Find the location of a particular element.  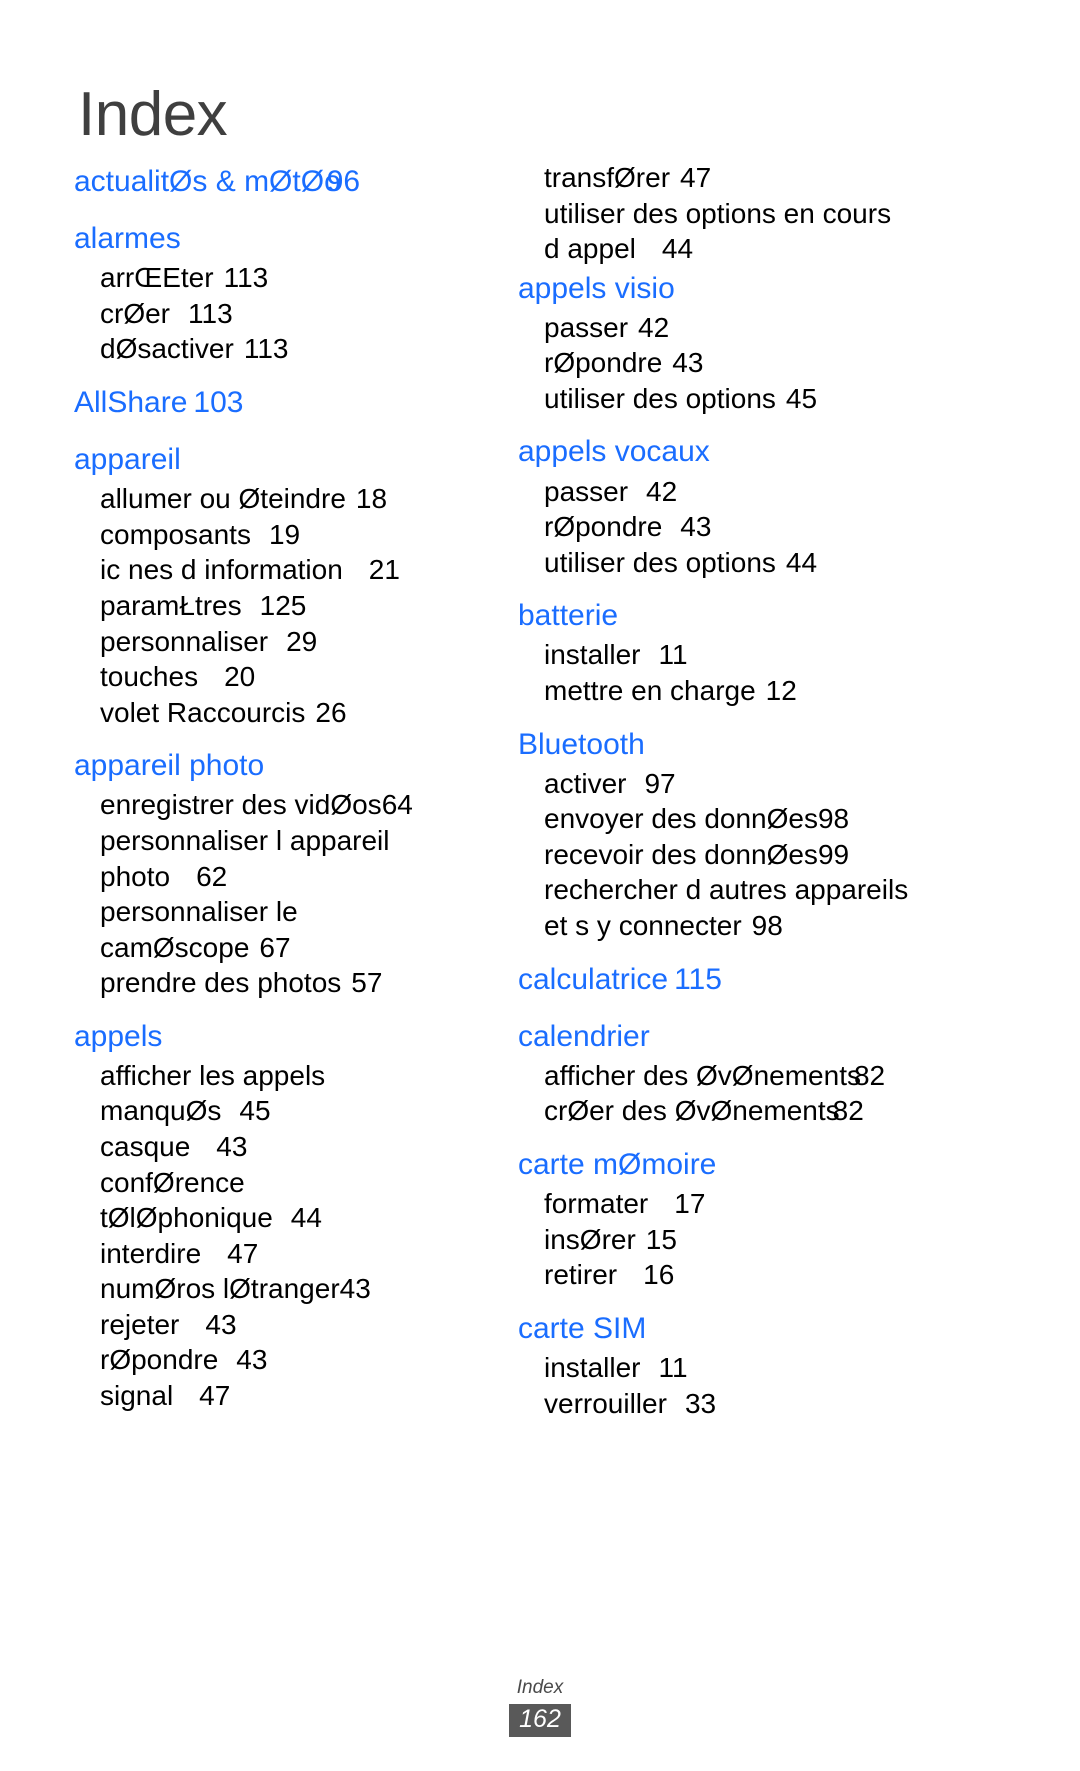

index-entry-page-number: 33 is located at coordinates (700, 1403).